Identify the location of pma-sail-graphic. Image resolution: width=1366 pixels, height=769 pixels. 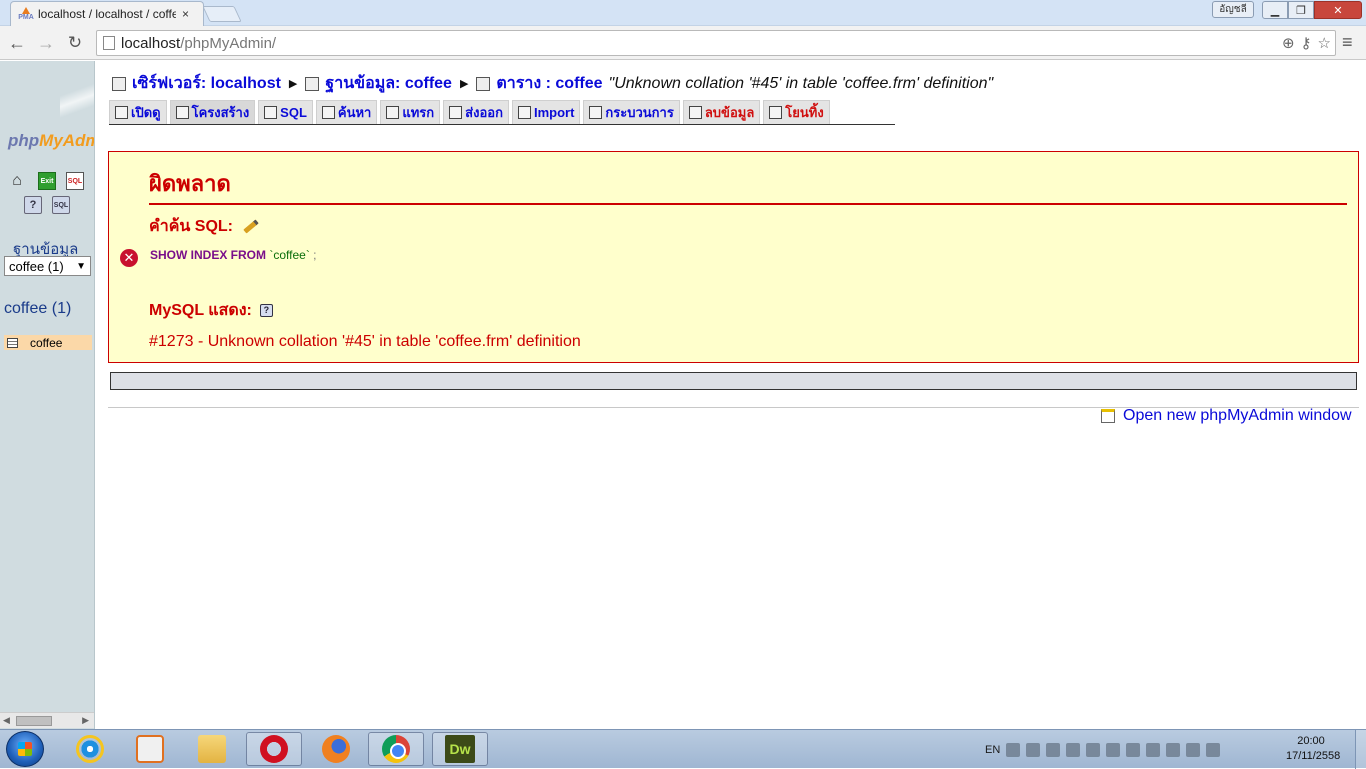
(77, 96).